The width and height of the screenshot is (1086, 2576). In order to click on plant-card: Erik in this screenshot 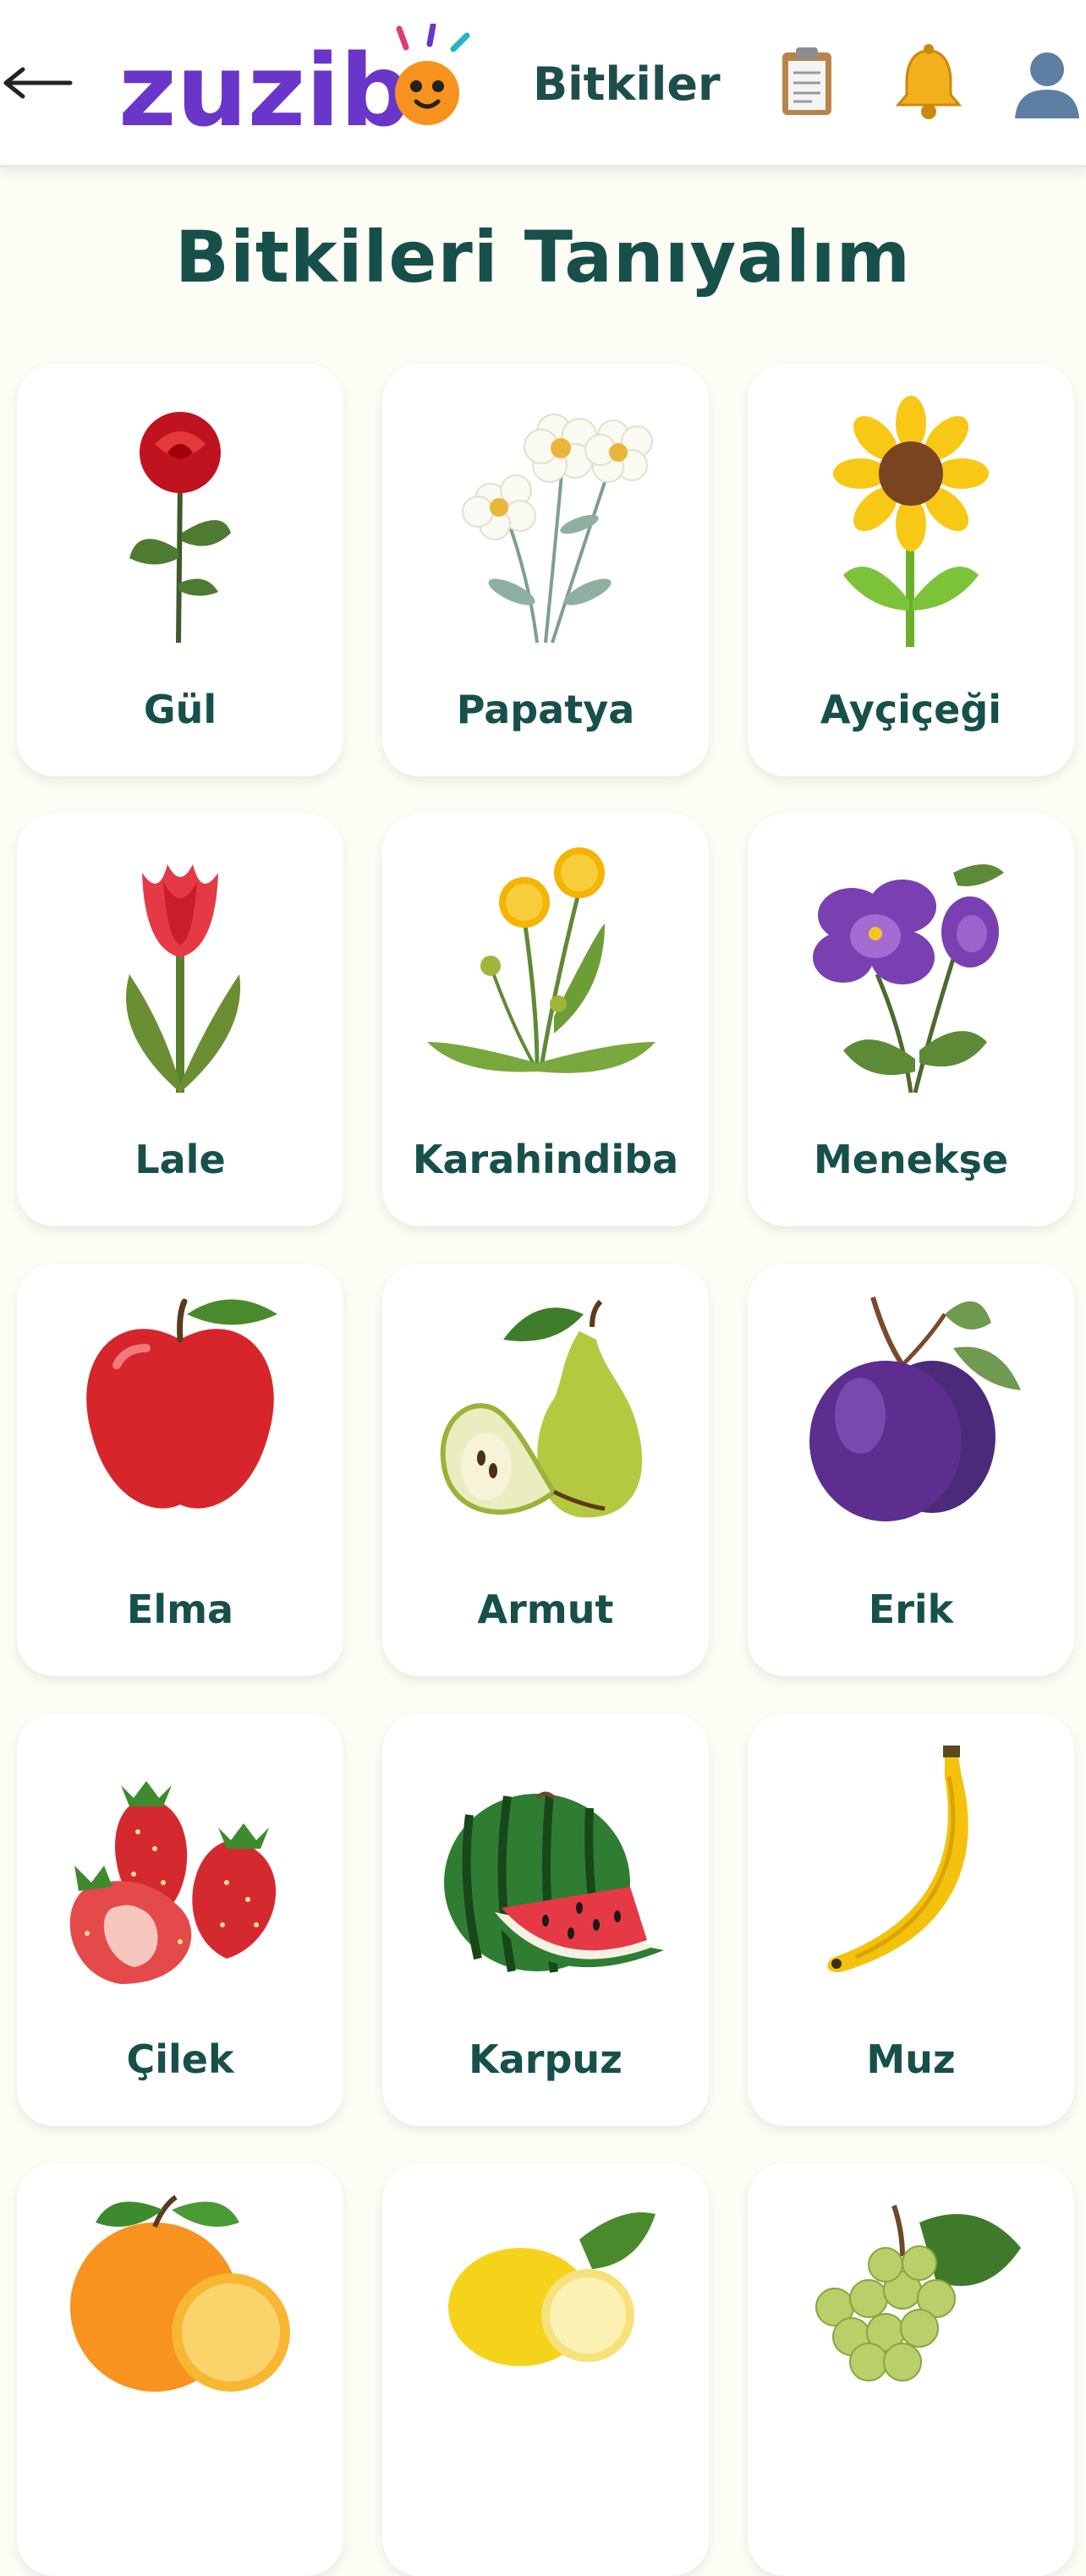, I will do `click(911, 1469)`.